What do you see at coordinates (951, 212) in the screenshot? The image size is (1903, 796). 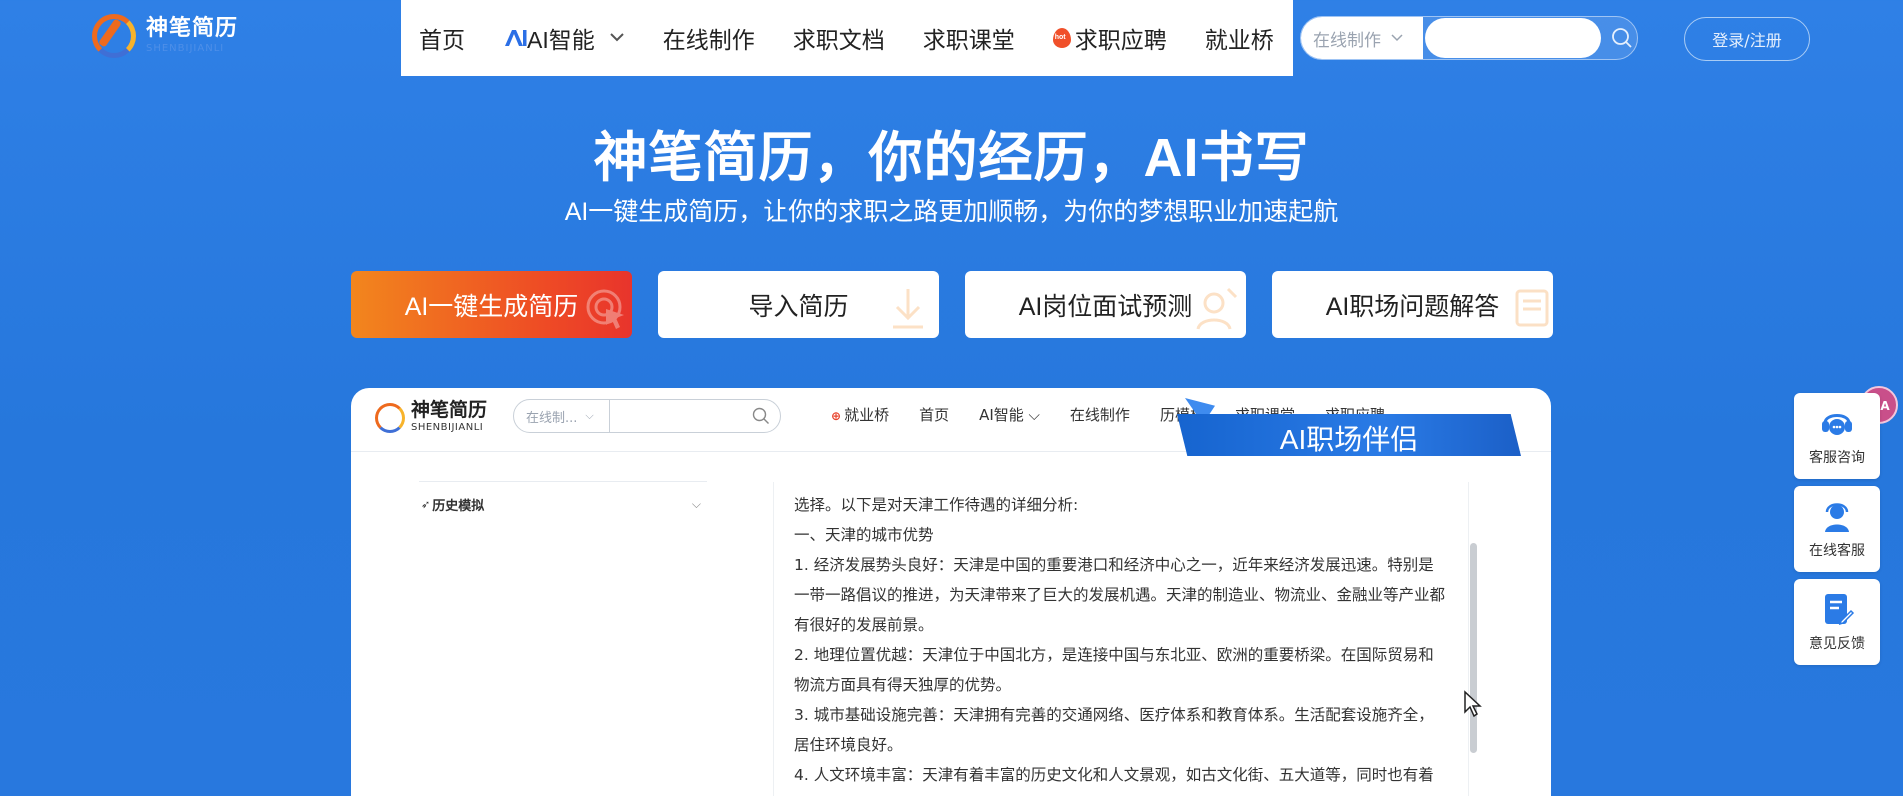 I see `hero-subtitle: AI一键生成简历，让你的求职之路更加顺畅，为你的梦想职业加速起航` at bounding box center [951, 212].